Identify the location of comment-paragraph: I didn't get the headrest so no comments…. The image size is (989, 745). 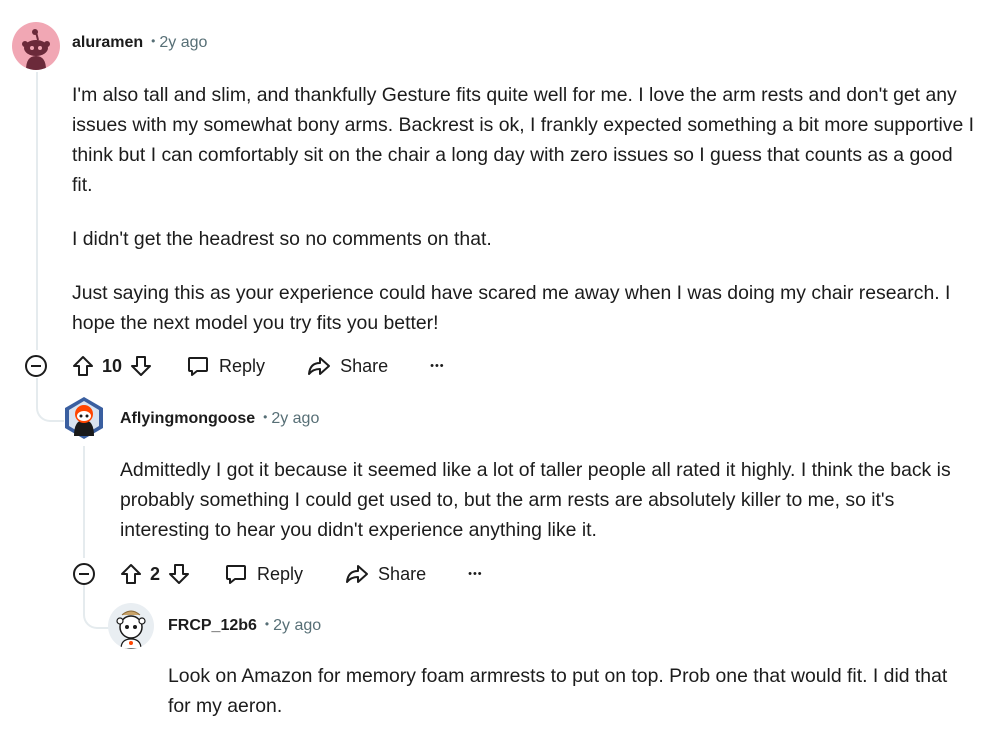
(282, 239).